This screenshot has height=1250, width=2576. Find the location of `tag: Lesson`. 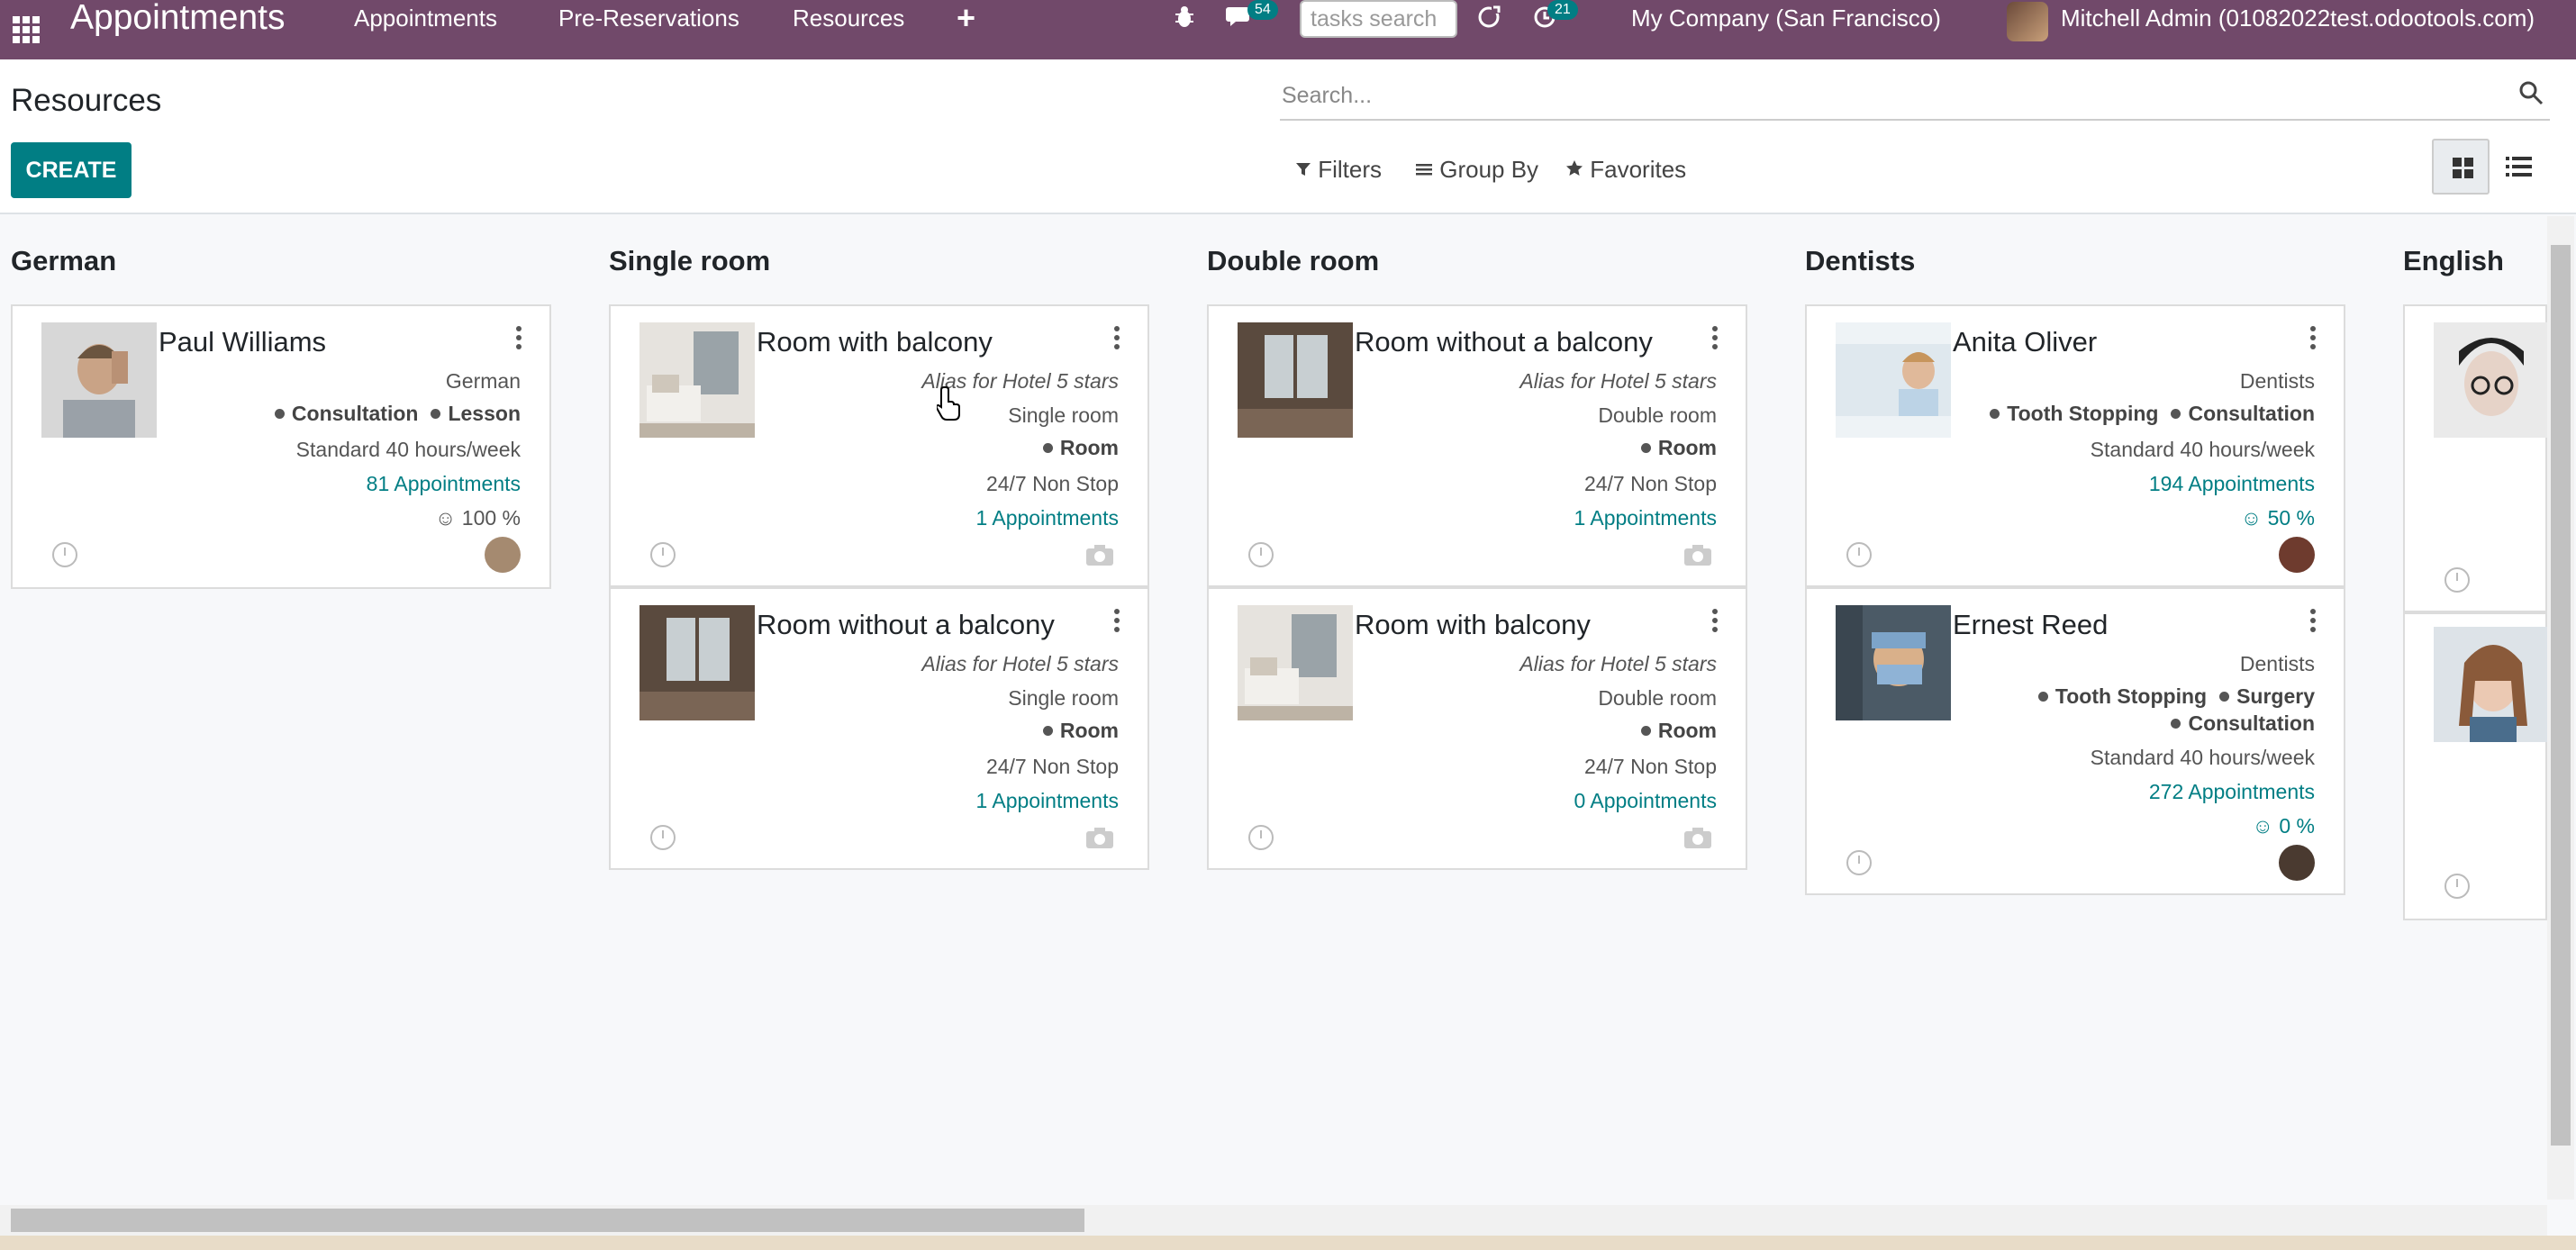

tag: Lesson is located at coordinates (476, 414).